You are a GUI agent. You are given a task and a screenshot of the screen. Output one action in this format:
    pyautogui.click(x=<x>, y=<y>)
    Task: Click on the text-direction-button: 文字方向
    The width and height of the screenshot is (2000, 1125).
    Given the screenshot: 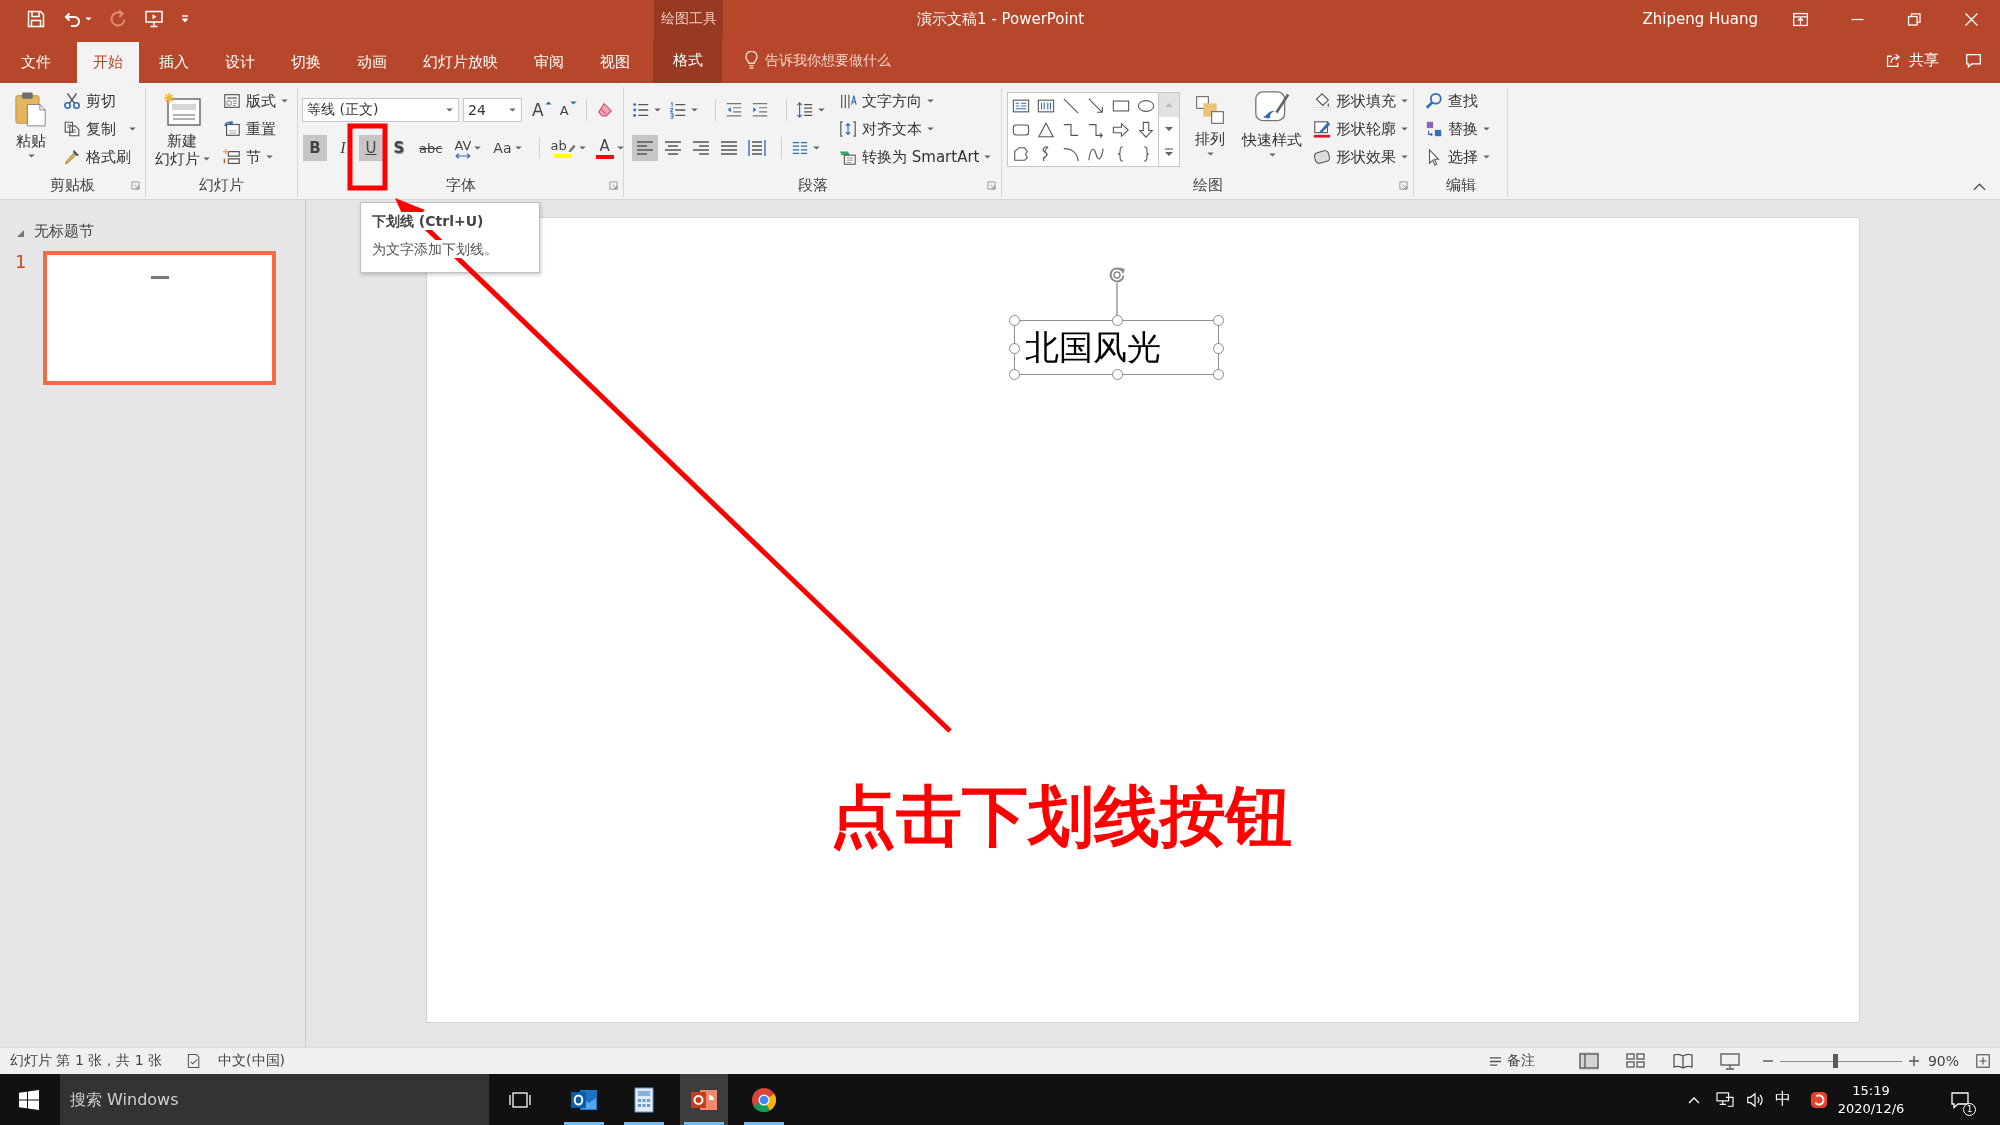 What is the action you would take?
    pyautogui.click(x=915, y=101)
    